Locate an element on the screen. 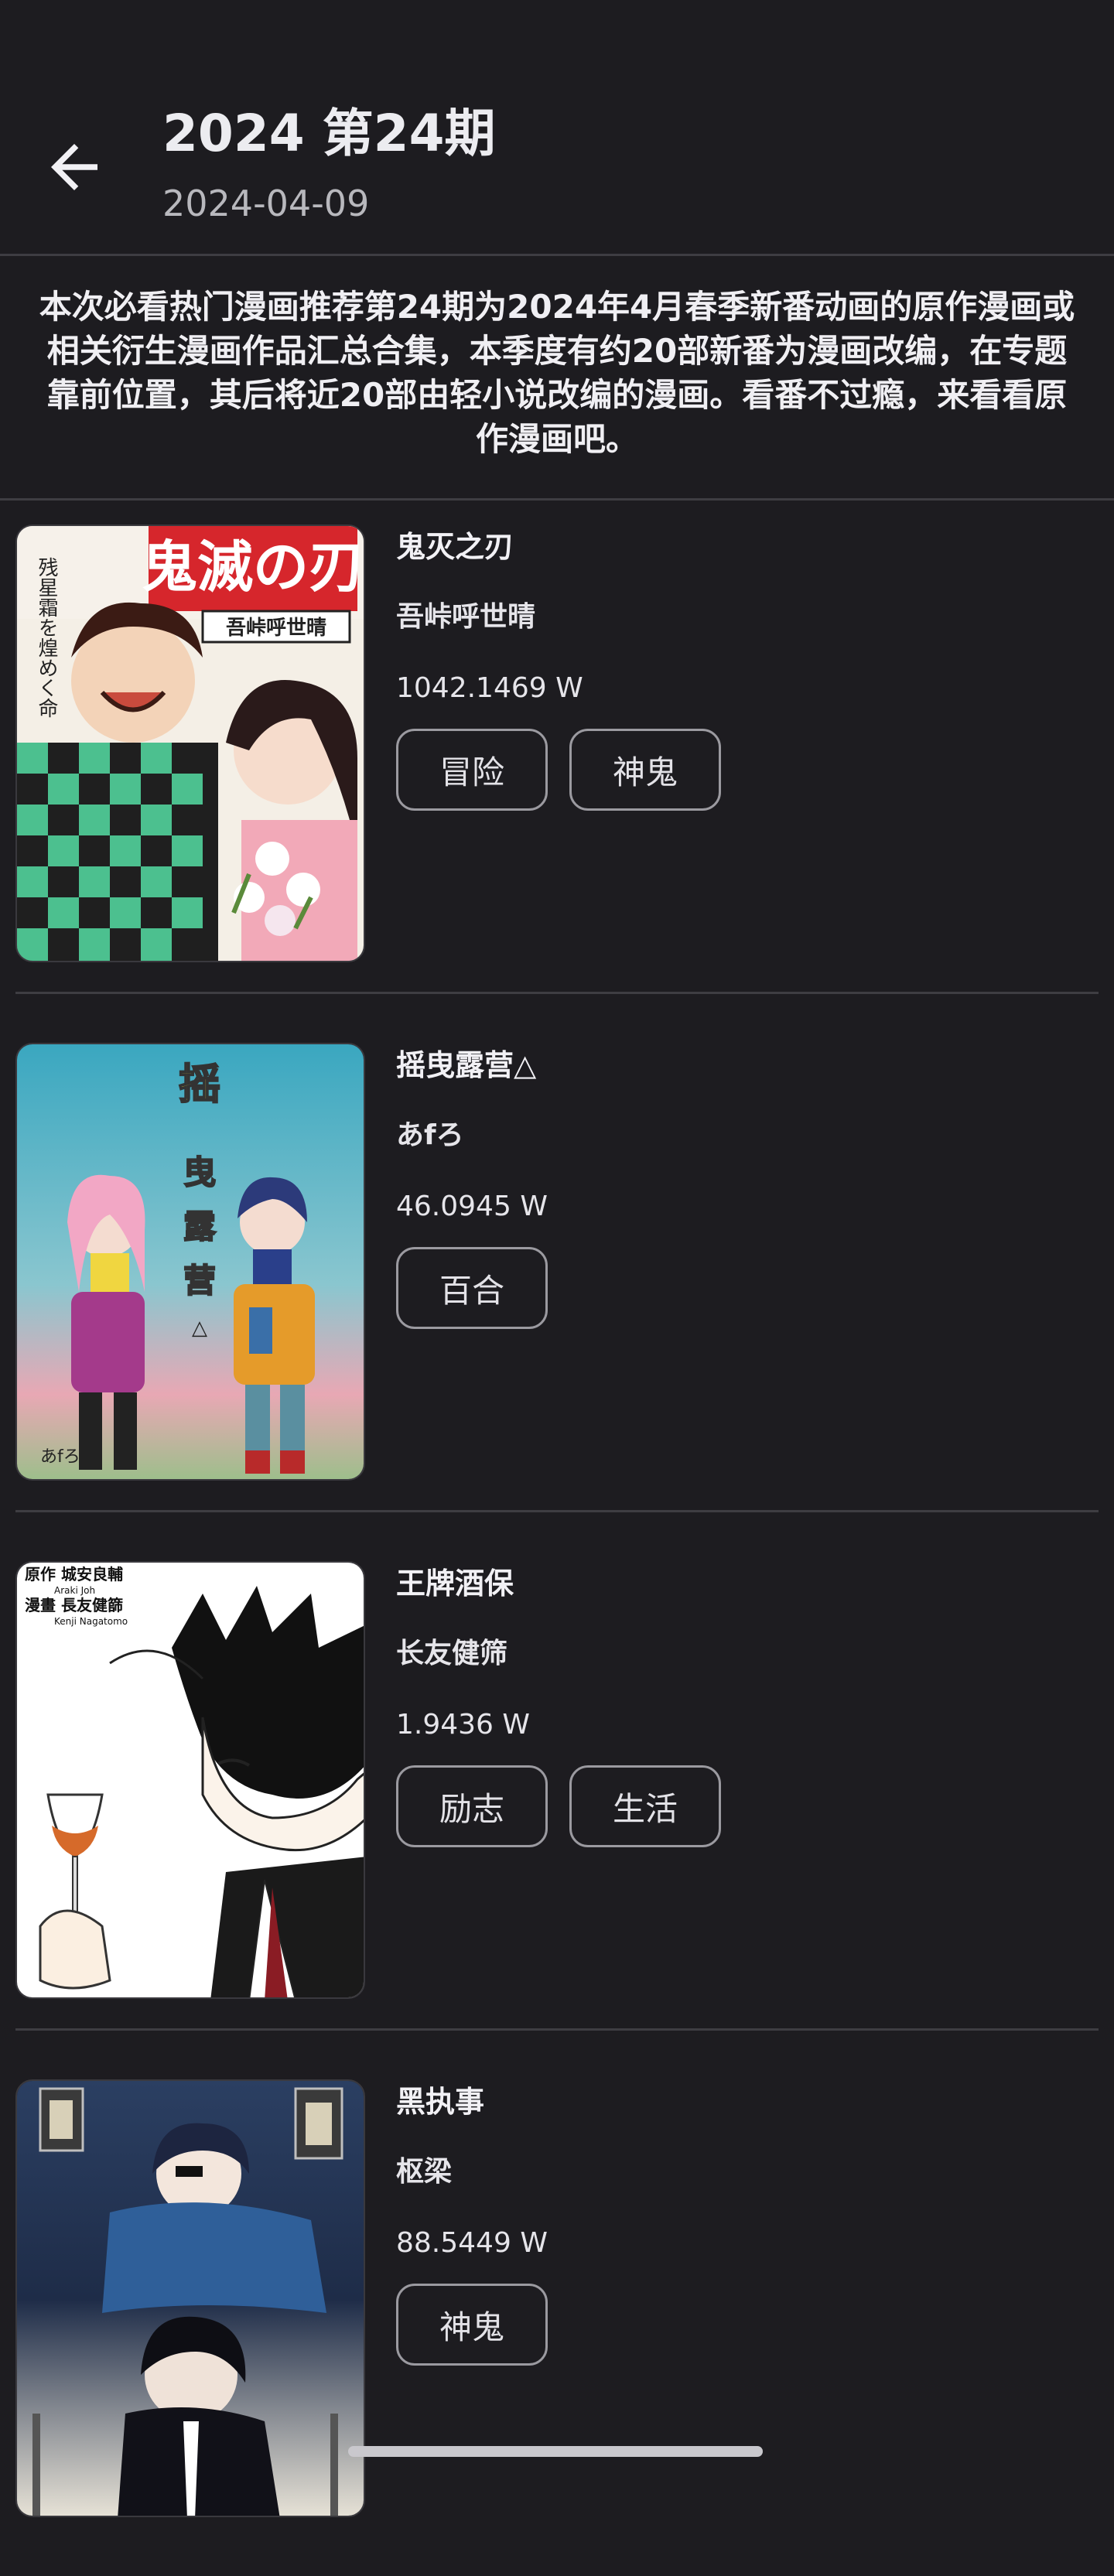 Image resolution: width=1114 pixels, height=2576 pixels. cover-title-text: 鬼滅の刃 is located at coordinates (253, 567).